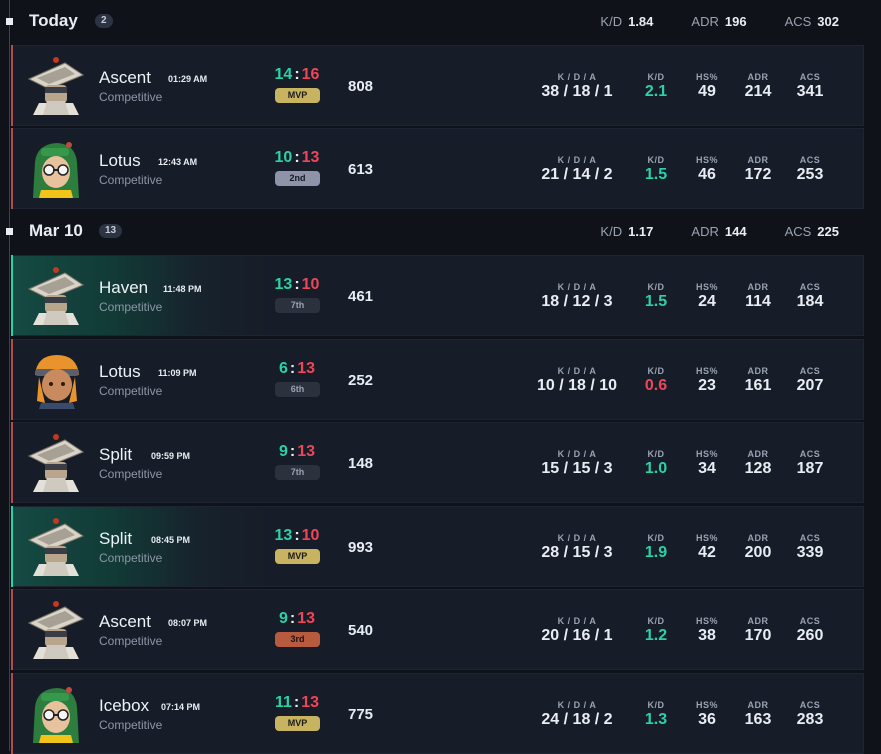 This screenshot has height=754, width=881. What do you see at coordinates (283, 702) in the screenshot?
I see `score-team: 11` at bounding box center [283, 702].